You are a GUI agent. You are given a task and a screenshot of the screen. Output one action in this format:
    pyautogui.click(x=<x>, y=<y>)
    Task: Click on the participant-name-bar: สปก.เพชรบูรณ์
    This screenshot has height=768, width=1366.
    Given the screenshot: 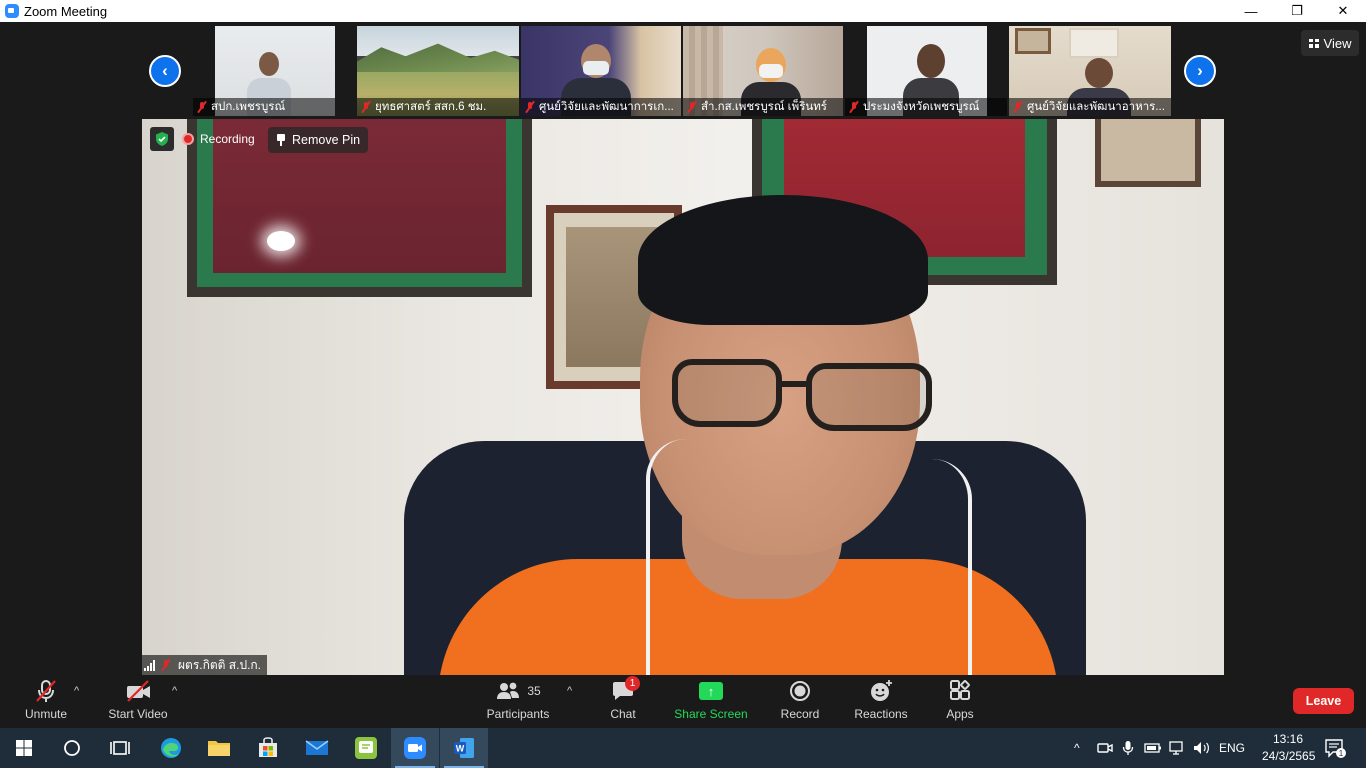 What is the action you would take?
    pyautogui.click(x=264, y=107)
    